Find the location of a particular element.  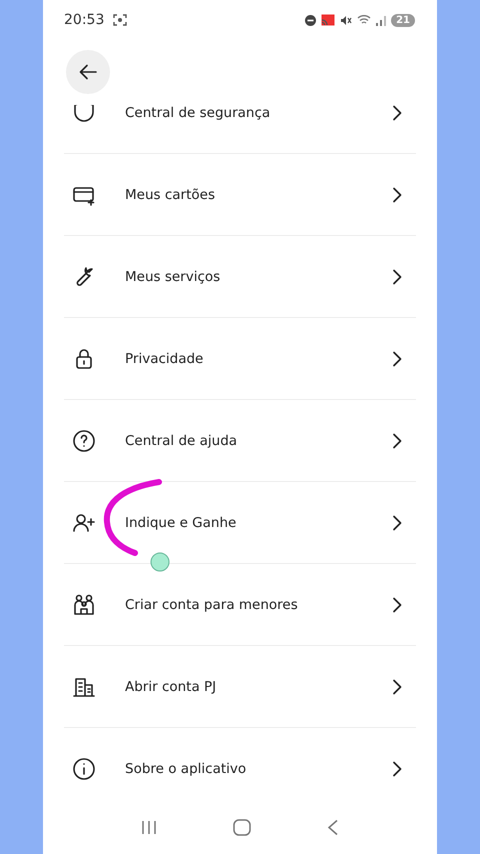

recent-apps-icon is located at coordinates (149, 827).